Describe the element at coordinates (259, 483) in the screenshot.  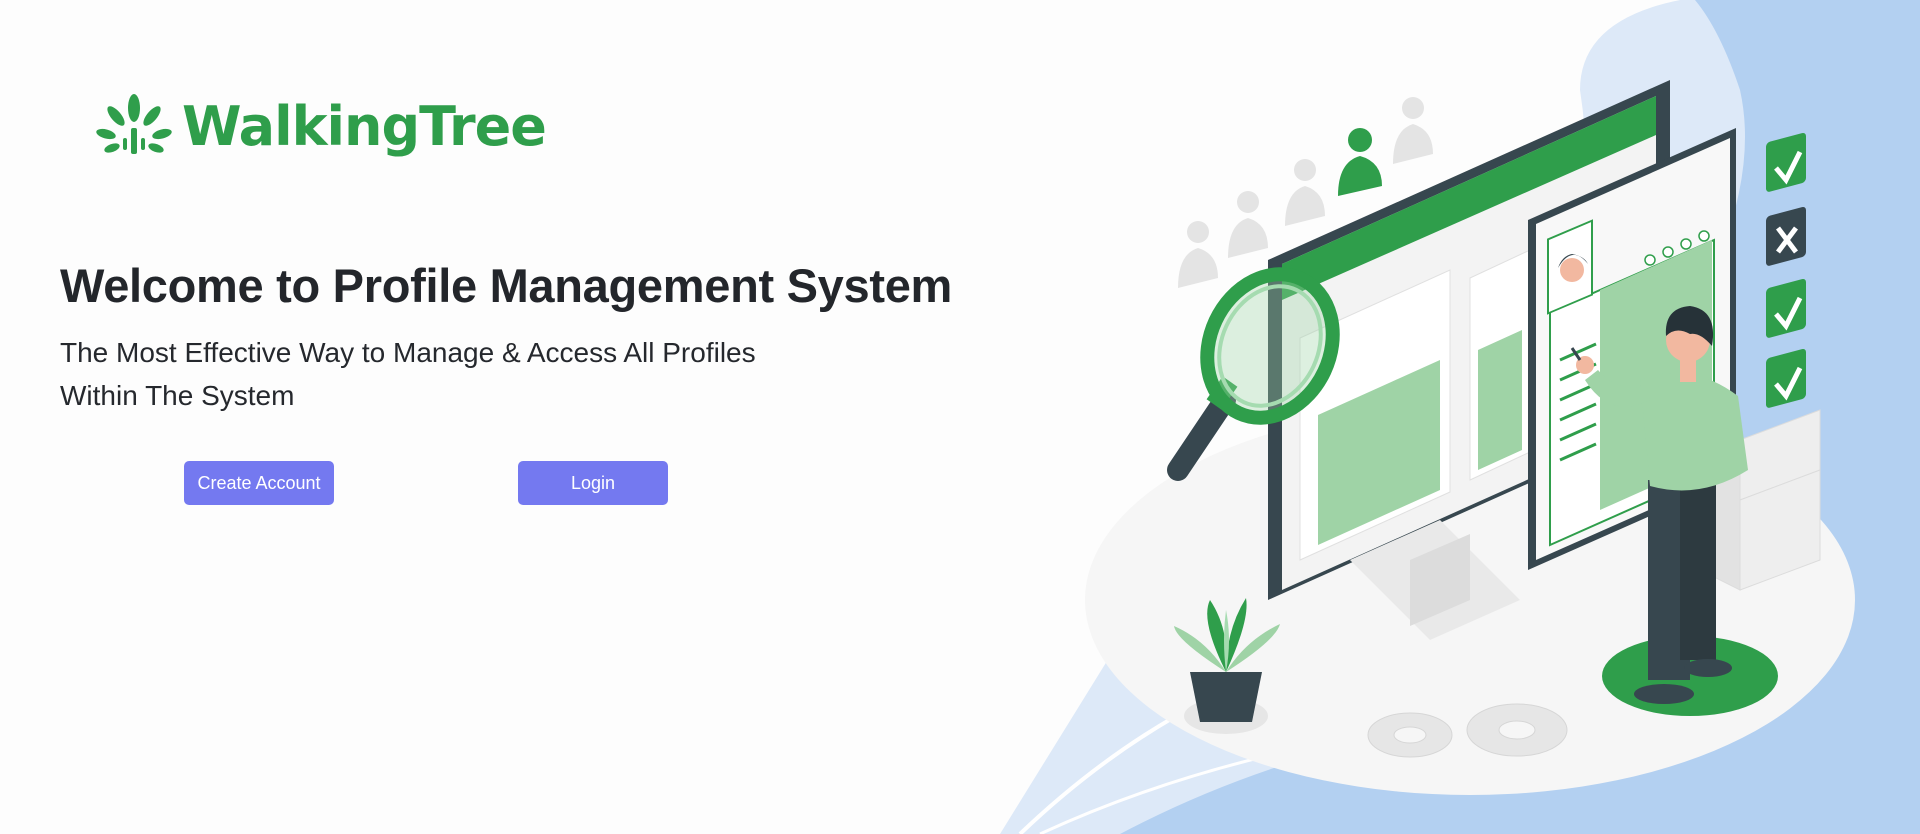
I see `create-account-button: Create Account` at that location.